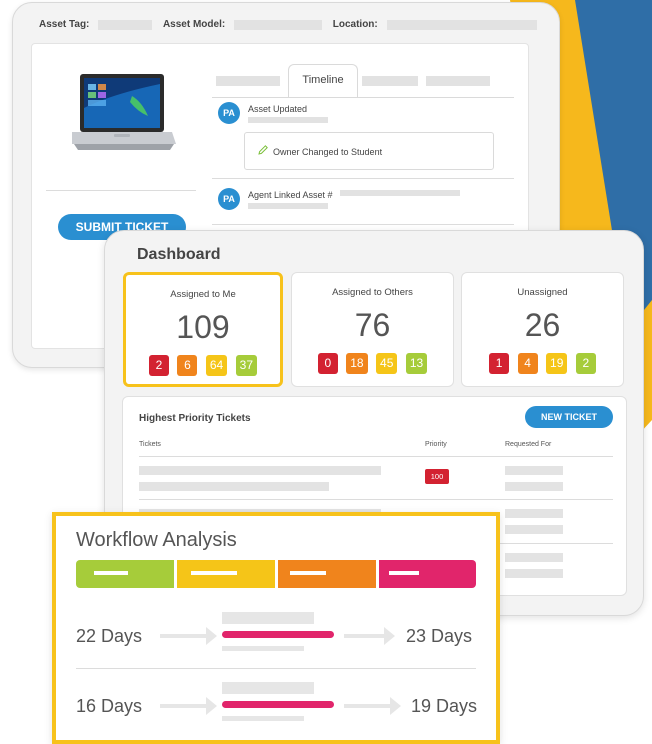  What do you see at coordinates (372, 292) in the screenshot?
I see `stat-label: Assigned to Others` at bounding box center [372, 292].